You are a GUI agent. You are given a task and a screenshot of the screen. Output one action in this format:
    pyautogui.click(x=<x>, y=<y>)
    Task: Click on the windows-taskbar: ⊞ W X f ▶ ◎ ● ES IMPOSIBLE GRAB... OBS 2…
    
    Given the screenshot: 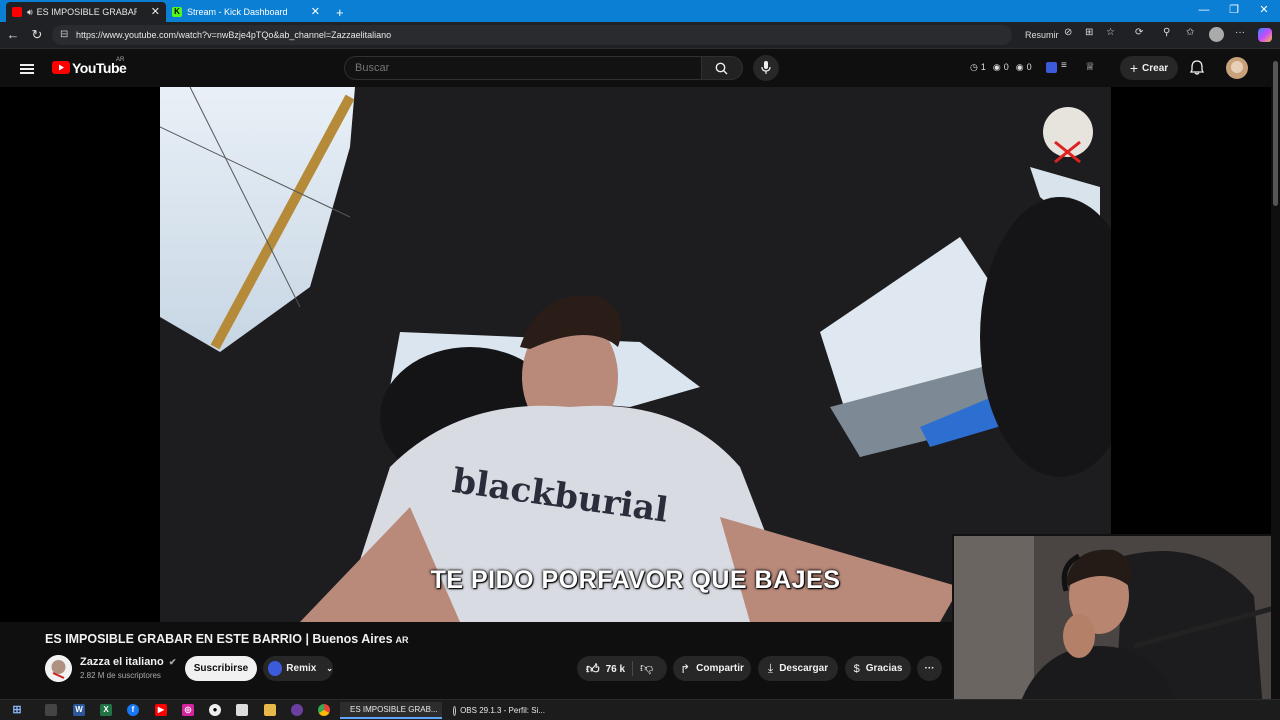 What is the action you would take?
    pyautogui.click(x=640, y=709)
    